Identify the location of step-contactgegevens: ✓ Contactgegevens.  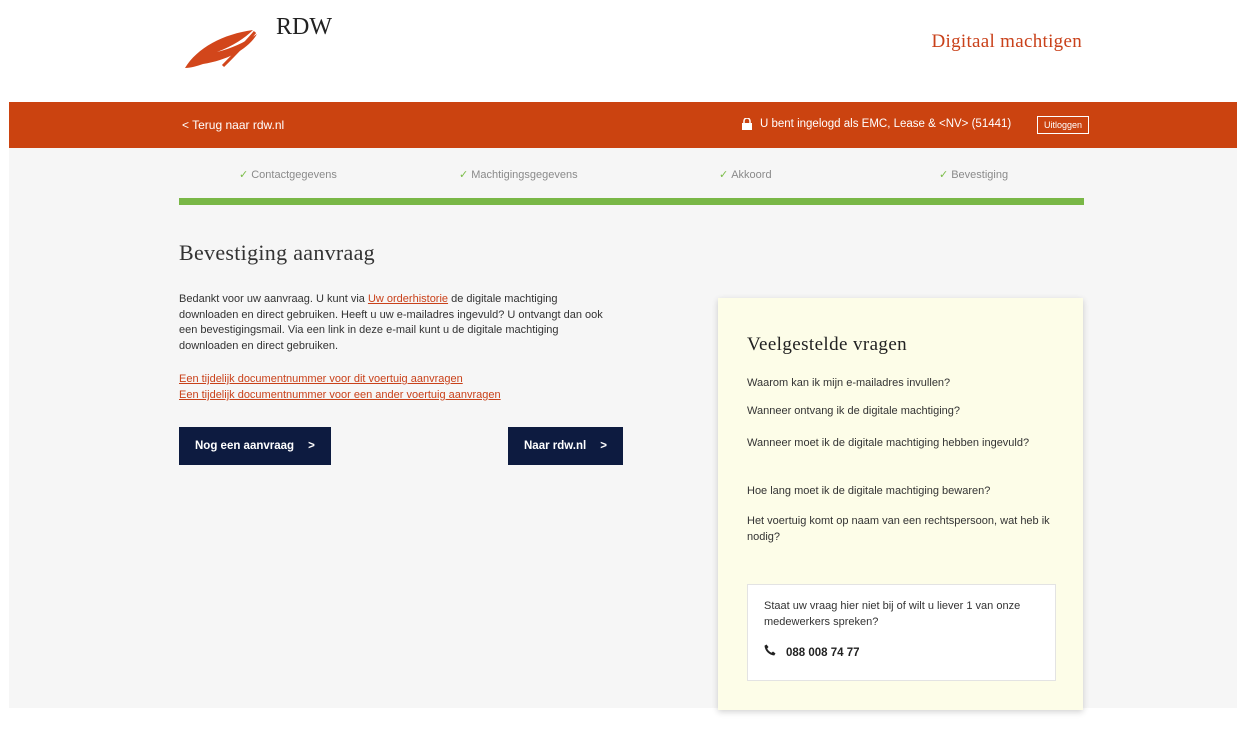
(288, 175).